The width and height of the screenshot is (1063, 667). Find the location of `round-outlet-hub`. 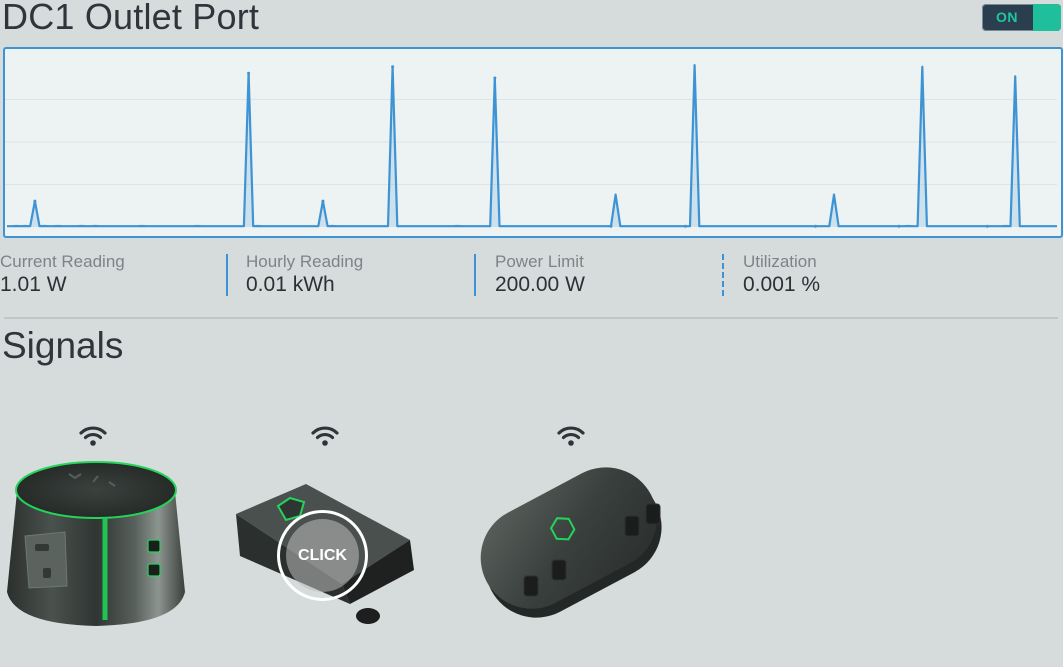

round-outlet-hub is located at coordinates (96, 540).